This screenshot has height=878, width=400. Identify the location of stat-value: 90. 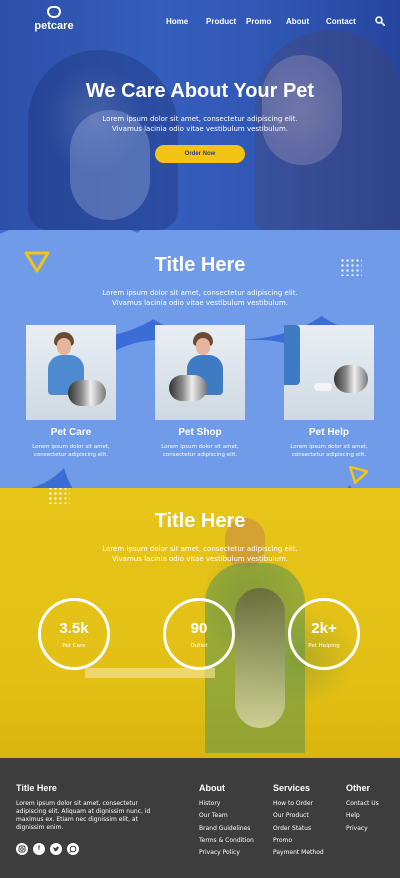
(199, 628).